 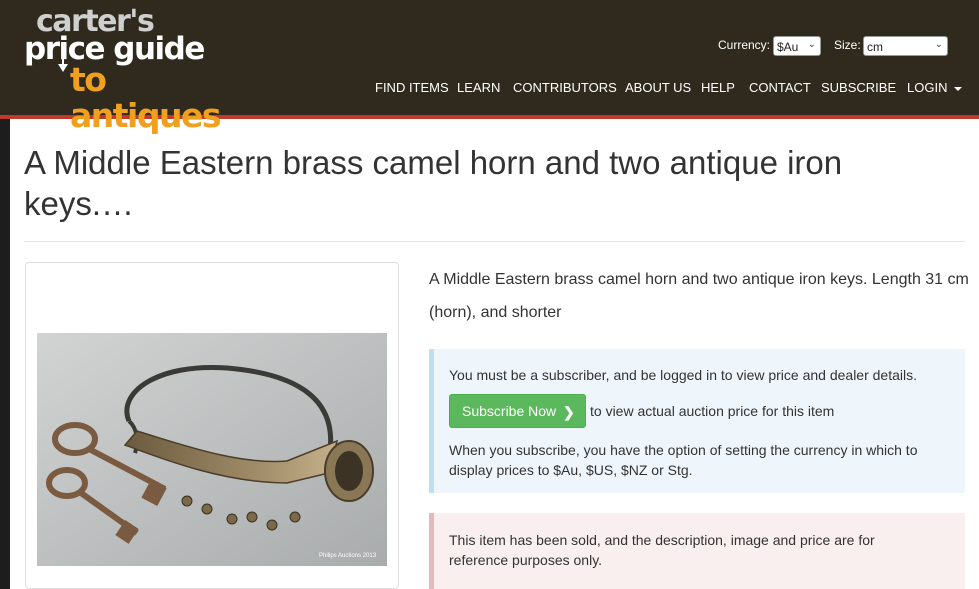 What do you see at coordinates (847, 45) in the screenshot?
I see `size-label: Size:` at bounding box center [847, 45].